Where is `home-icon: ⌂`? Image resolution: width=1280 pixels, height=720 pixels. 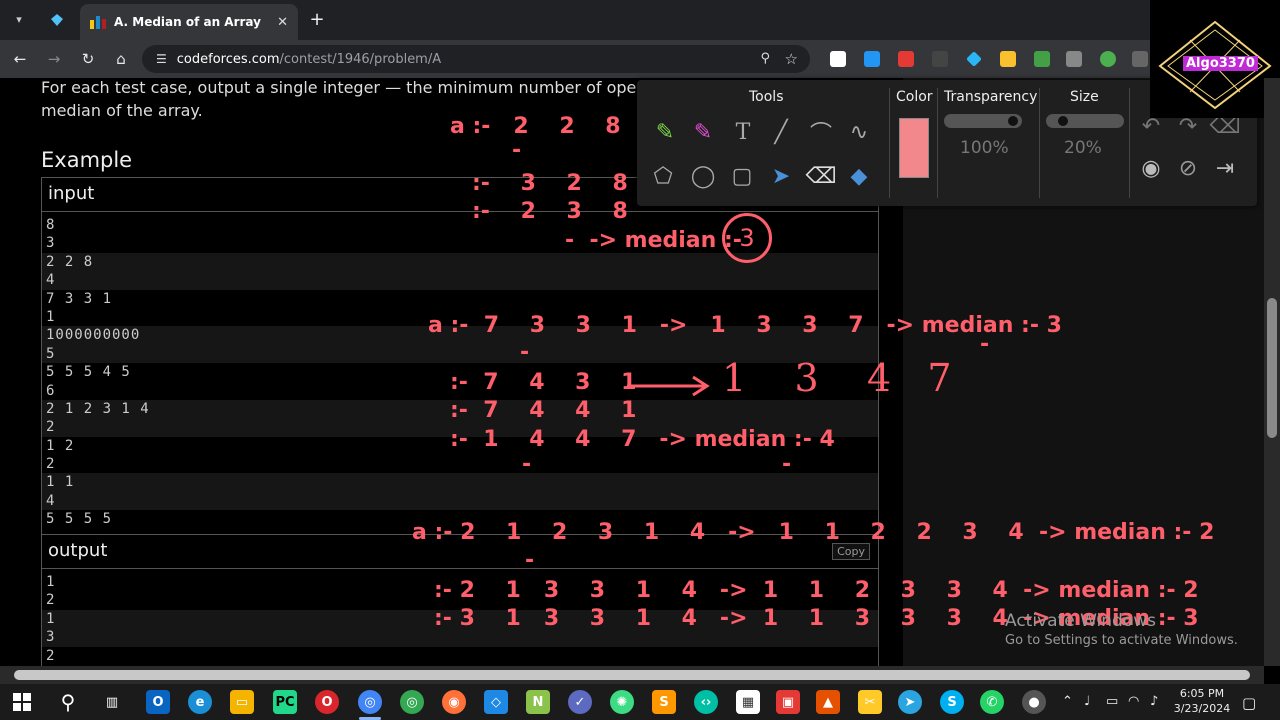
home-icon: ⌂ is located at coordinates (121, 59).